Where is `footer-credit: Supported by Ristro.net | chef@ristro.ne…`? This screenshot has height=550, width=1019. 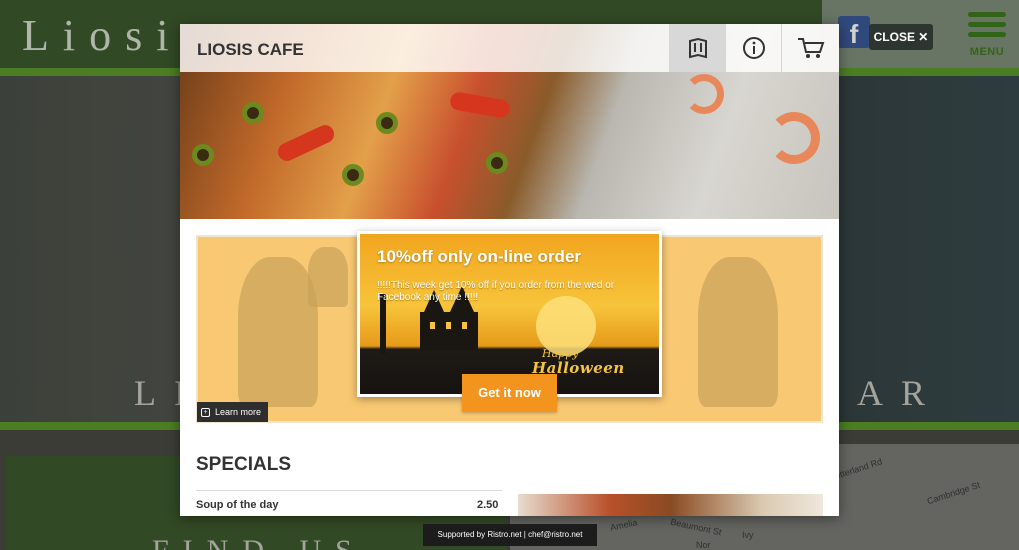 footer-credit: Supported by Ristro.net | chef@ristro.ne… is located at coordinates (510, 535).